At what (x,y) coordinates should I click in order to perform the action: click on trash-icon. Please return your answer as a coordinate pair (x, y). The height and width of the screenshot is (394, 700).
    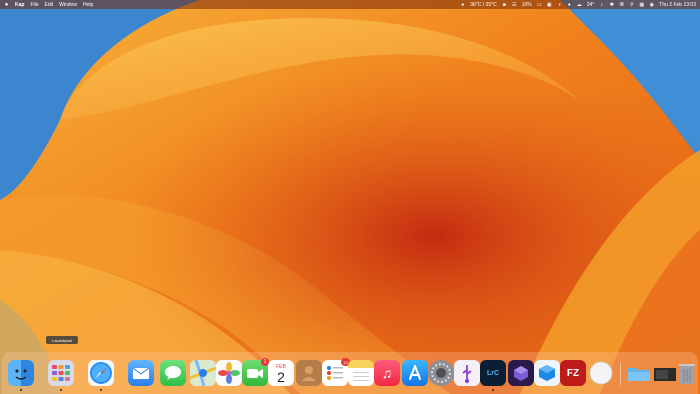
    Looking at the image, I should click on (687, 373).